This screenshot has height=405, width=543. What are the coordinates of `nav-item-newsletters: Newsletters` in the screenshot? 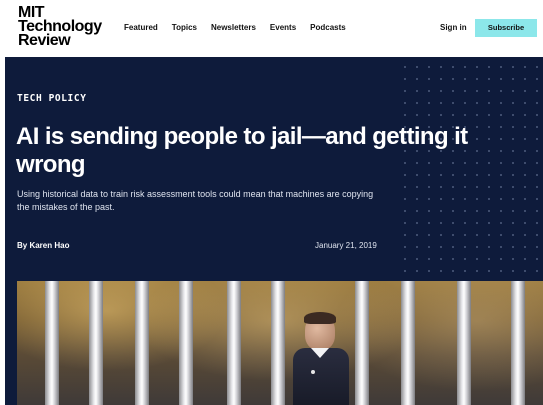 It's located at (233, 27).